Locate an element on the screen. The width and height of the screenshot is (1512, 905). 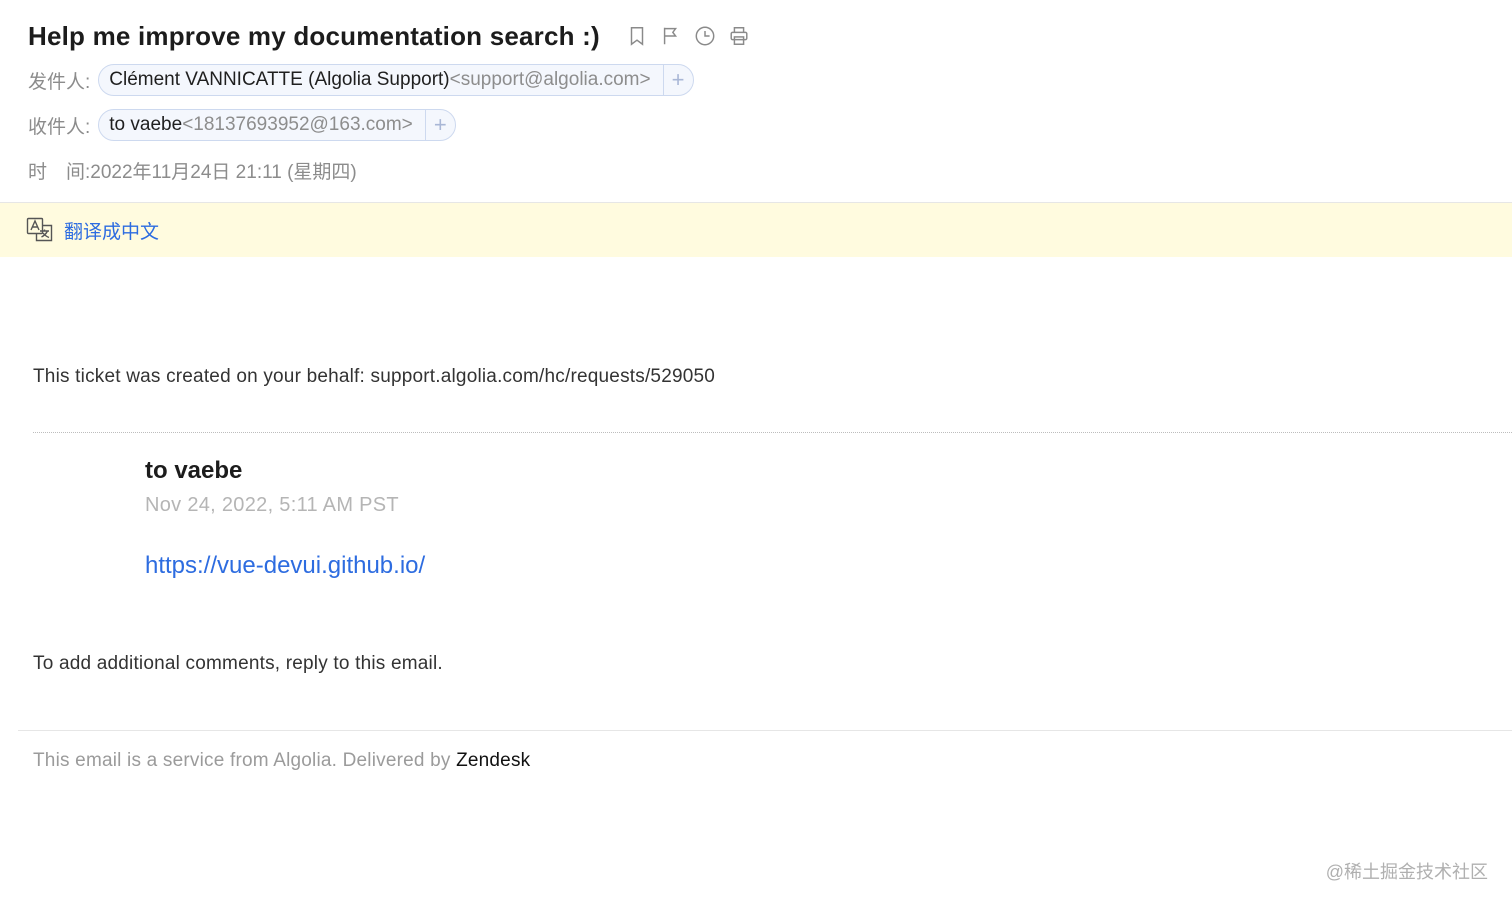
printer-icon is located at coordinates (739, 36).